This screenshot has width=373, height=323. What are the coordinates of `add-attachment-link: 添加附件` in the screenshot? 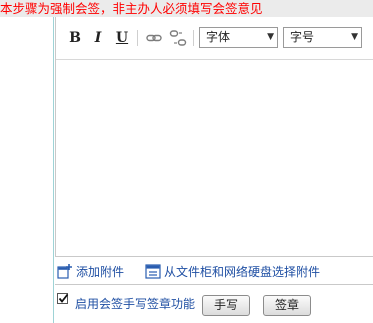 It's located at (90, 271).